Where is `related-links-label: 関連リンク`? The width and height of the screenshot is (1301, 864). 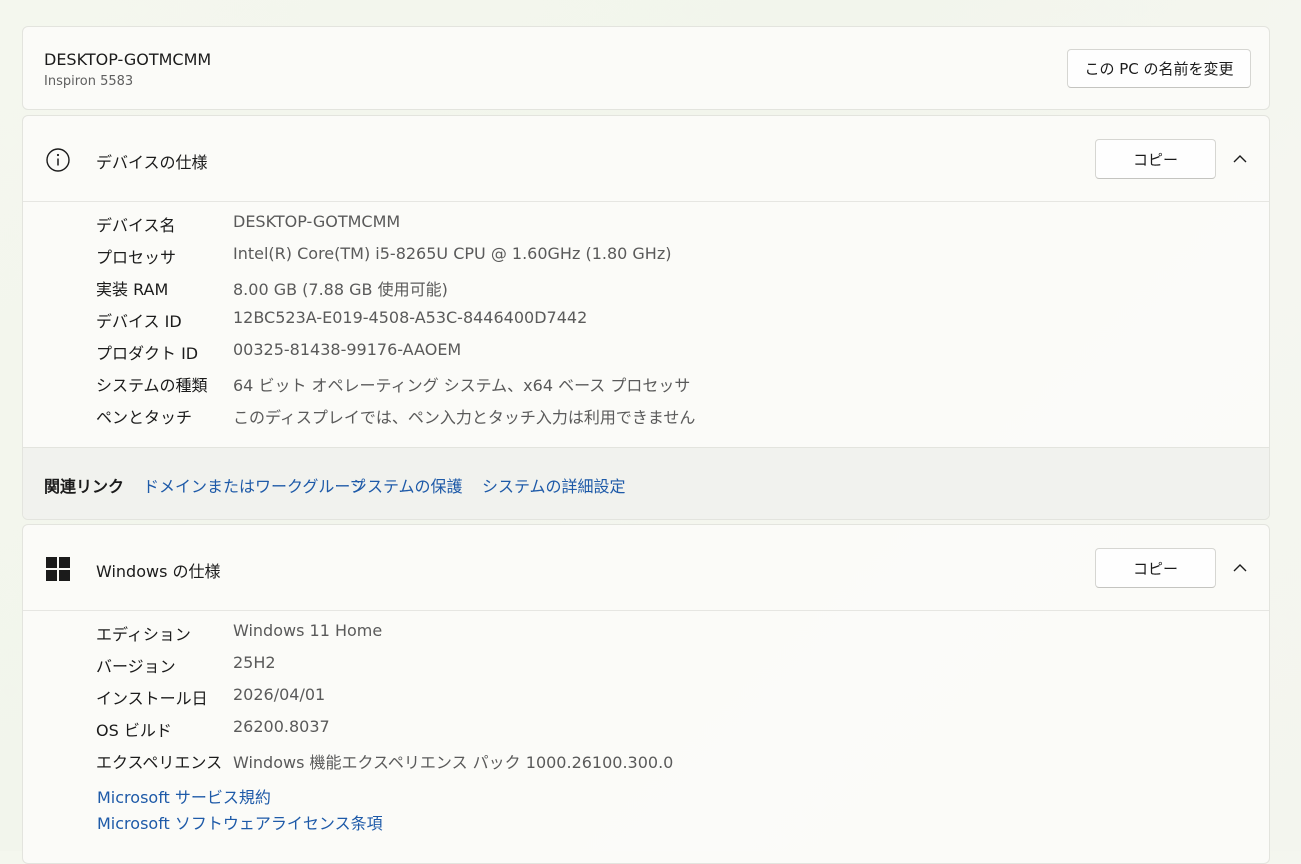 related-links-label: 関連リンク is located at coordinates (84, 486).